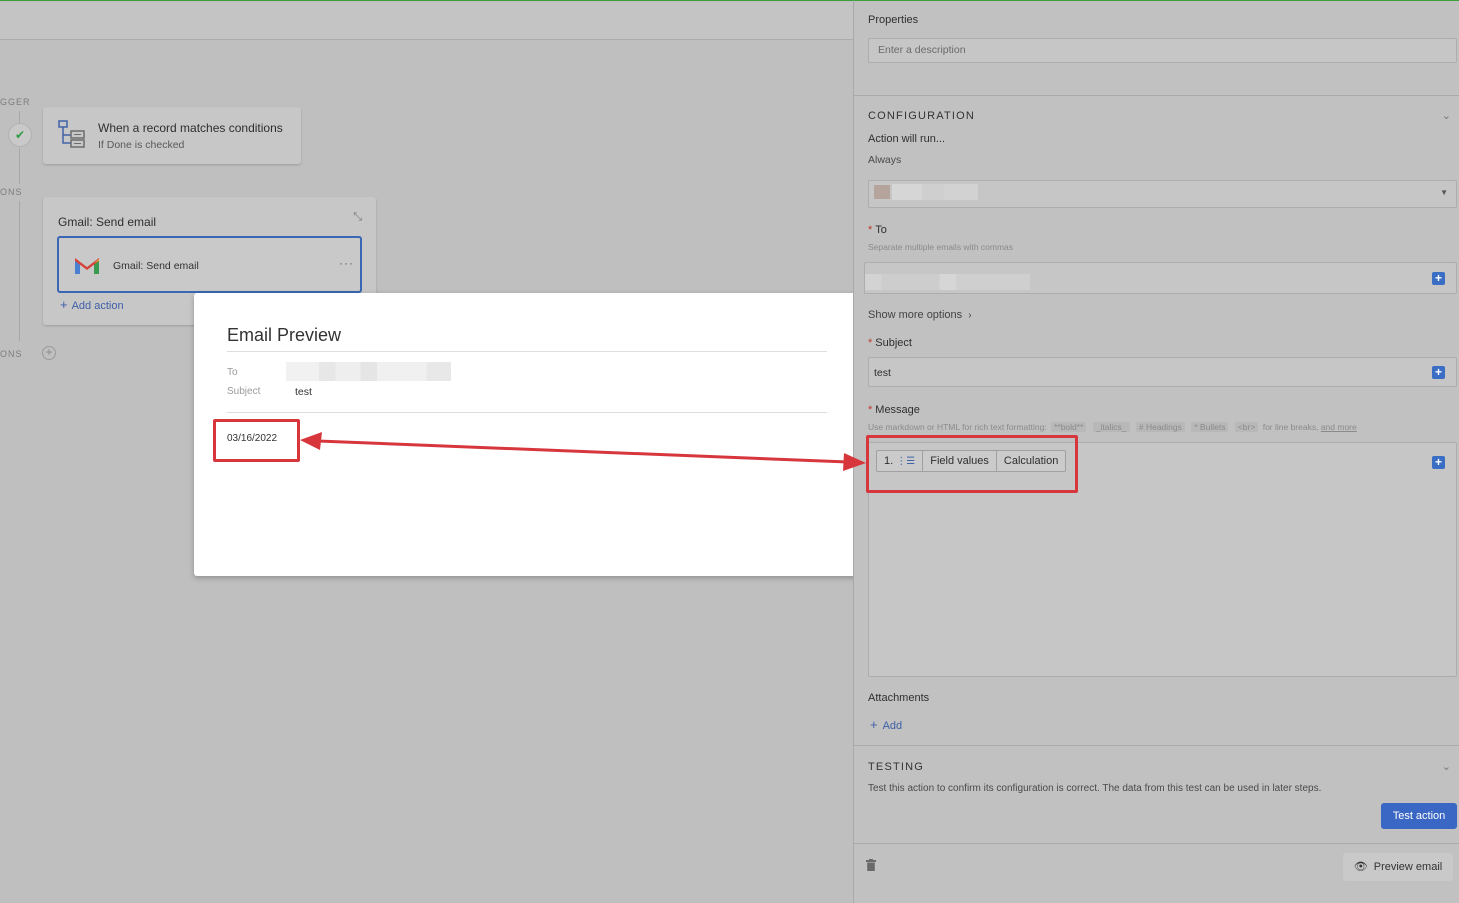 Image resolution: width=1459 pixels, height=903 pixels. Describe the element at coordinates (920, 315) in the screenshot. I see `show-more-options-link: Show more options ›` at that location.